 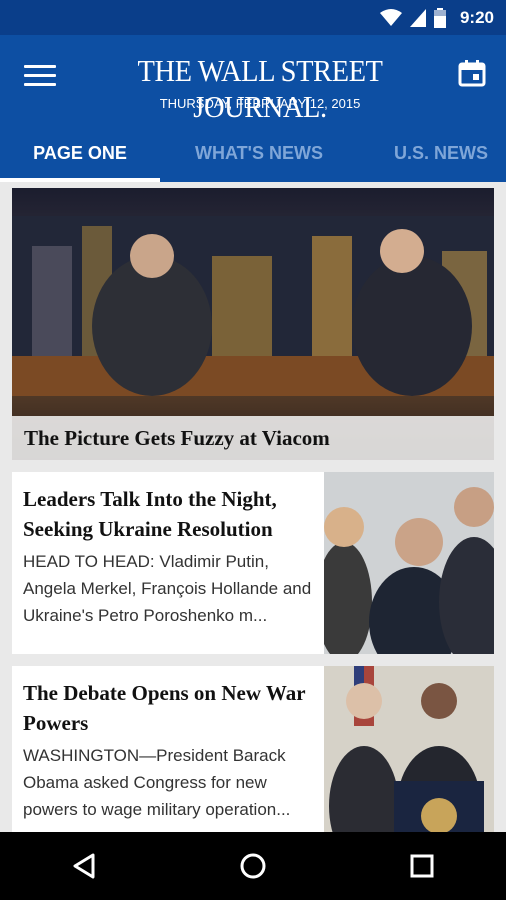 I want to click on section-tabs: PAGE ONE WHAT'S NEWS U.S. NEWS, so click(x=253, y=153).